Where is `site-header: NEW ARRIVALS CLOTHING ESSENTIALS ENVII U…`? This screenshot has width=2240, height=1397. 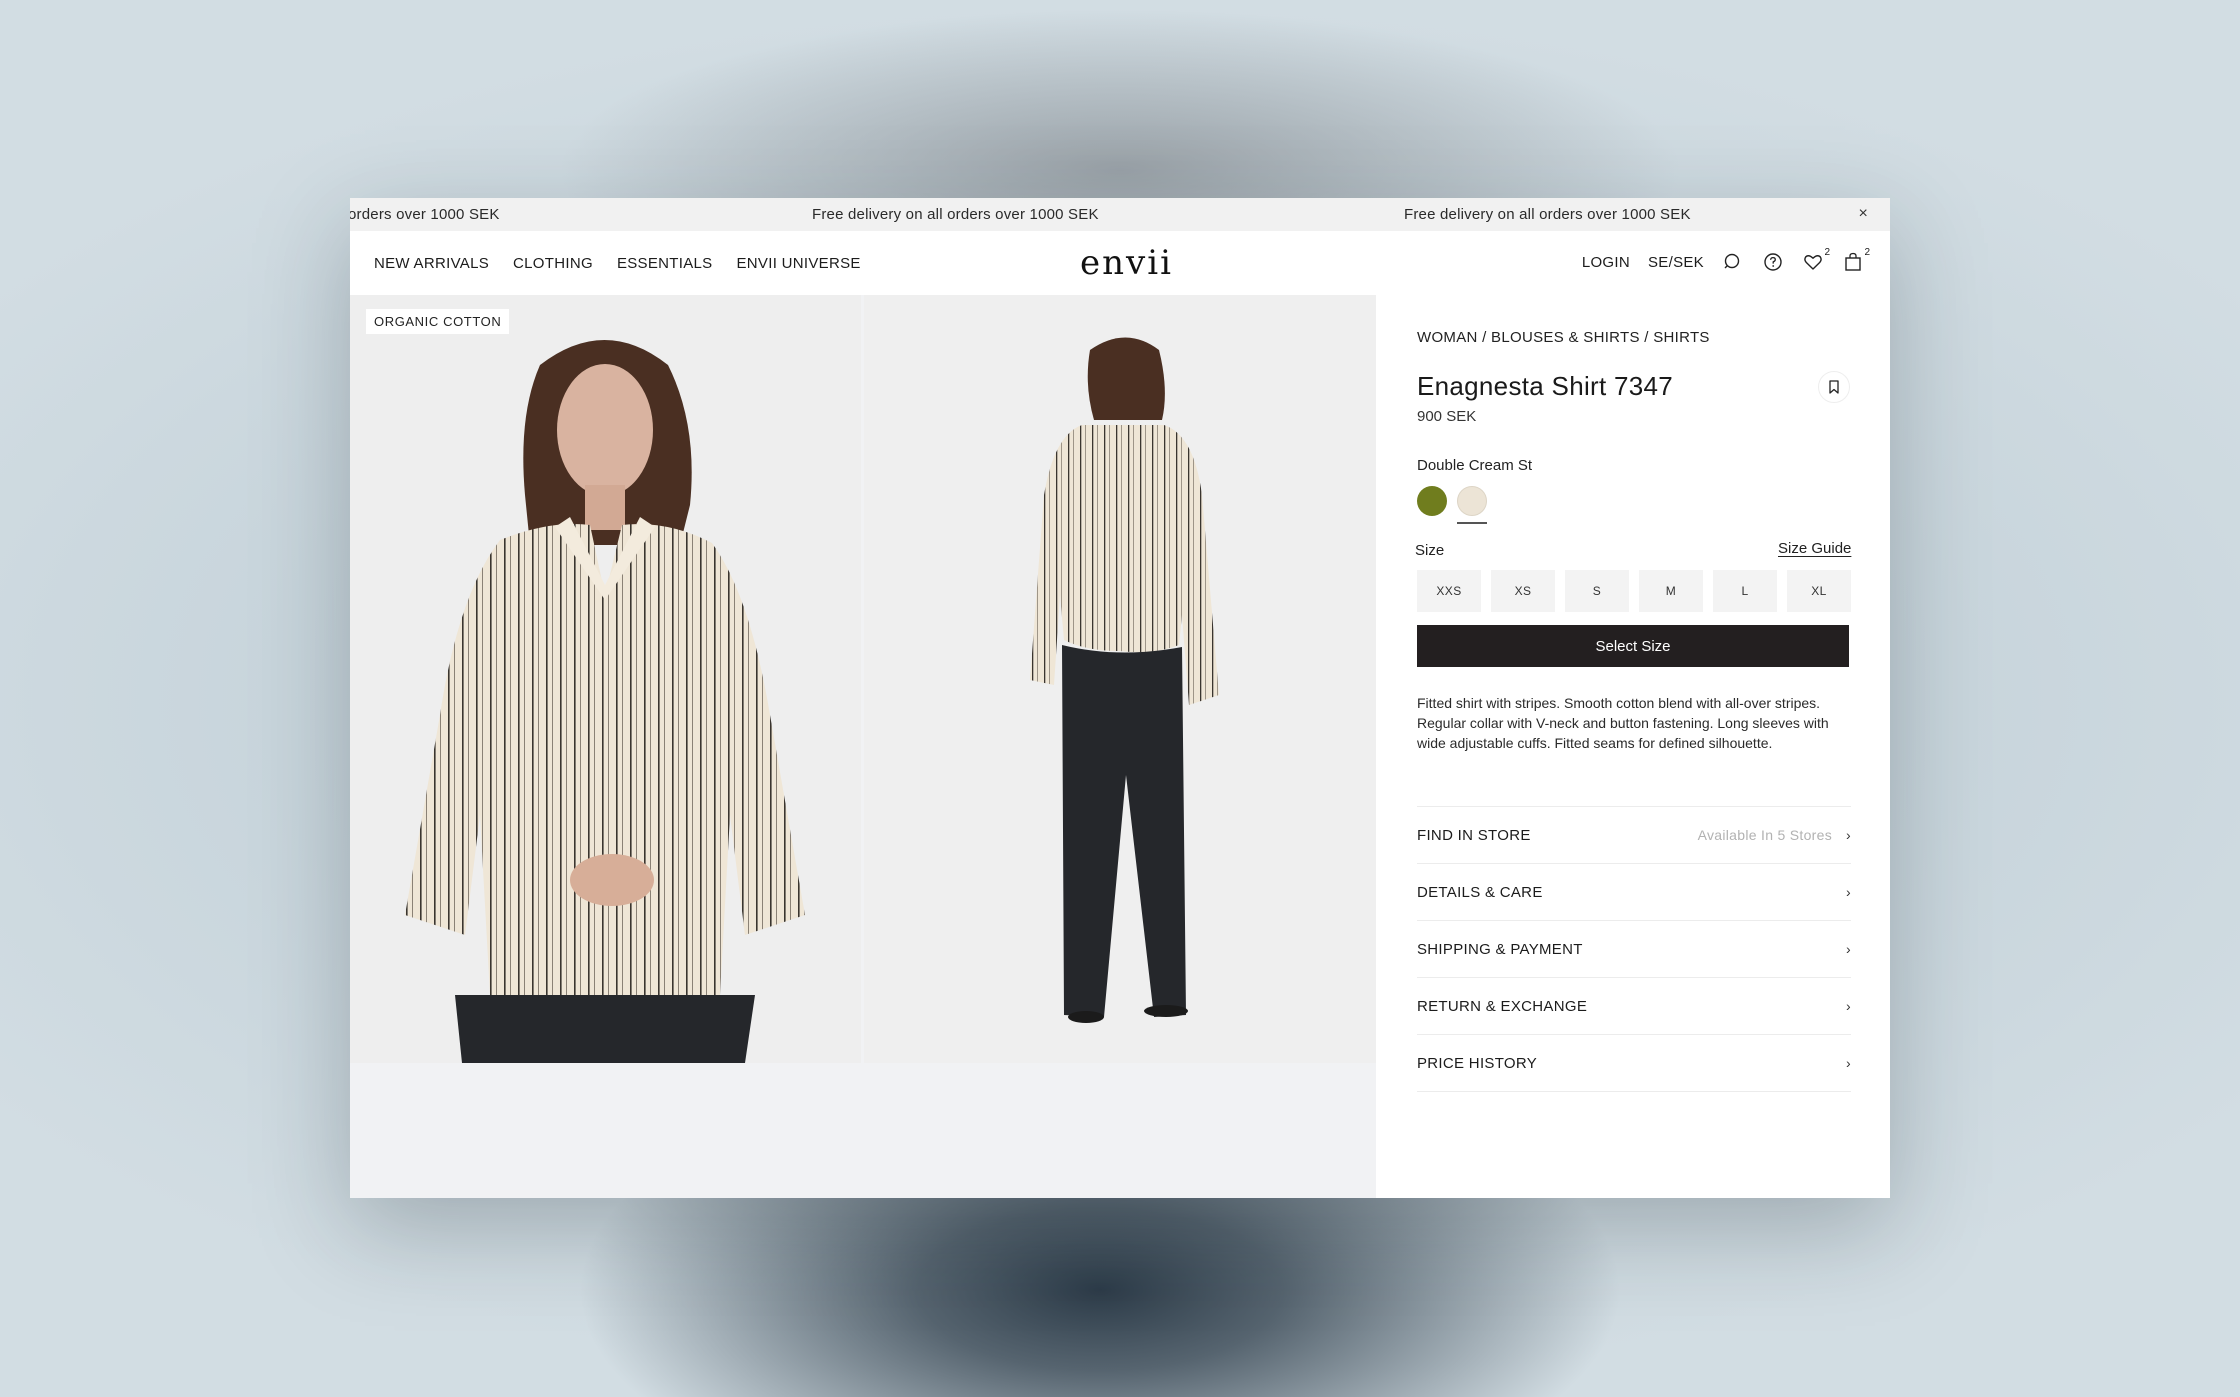
site-header: NEW ARRIVALS CLOTHING ESSENTIALS ENVII U… is located at coordinates (1120, 263).